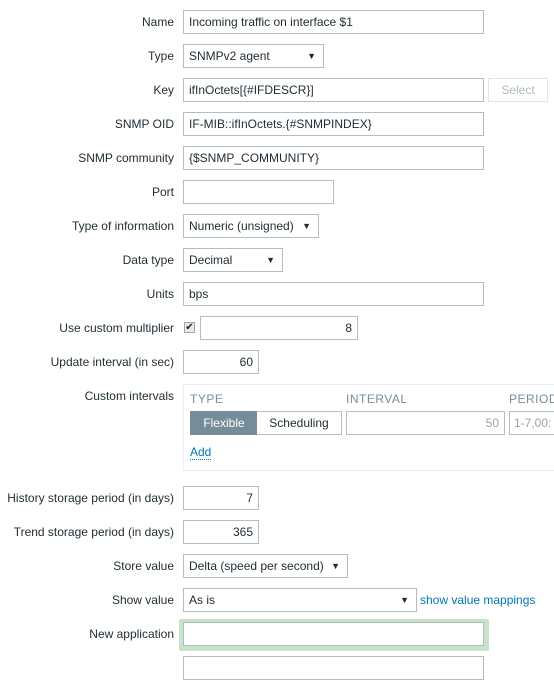 This screenshot has width=554, height=680. I want to click on add-interval-link: Add, so click(201, 453).